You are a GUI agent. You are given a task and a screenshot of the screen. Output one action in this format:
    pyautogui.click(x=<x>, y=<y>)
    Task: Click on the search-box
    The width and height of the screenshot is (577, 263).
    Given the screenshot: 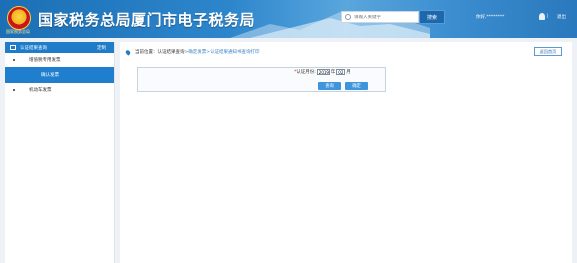 What is the action you would take?
    pyautogui.click(x=380, y=17)
    